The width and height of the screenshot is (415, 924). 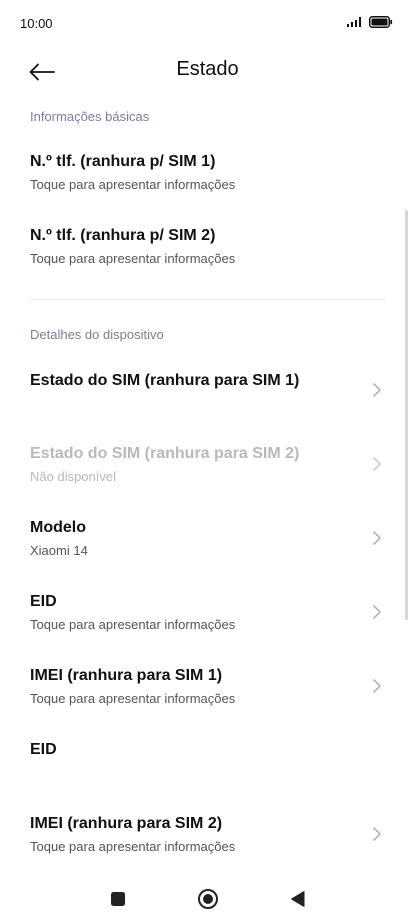 What do you see at coordinates (36, 23) in the screenshot?
I see `status-time: 10:00` at bounding box center [36, 23].